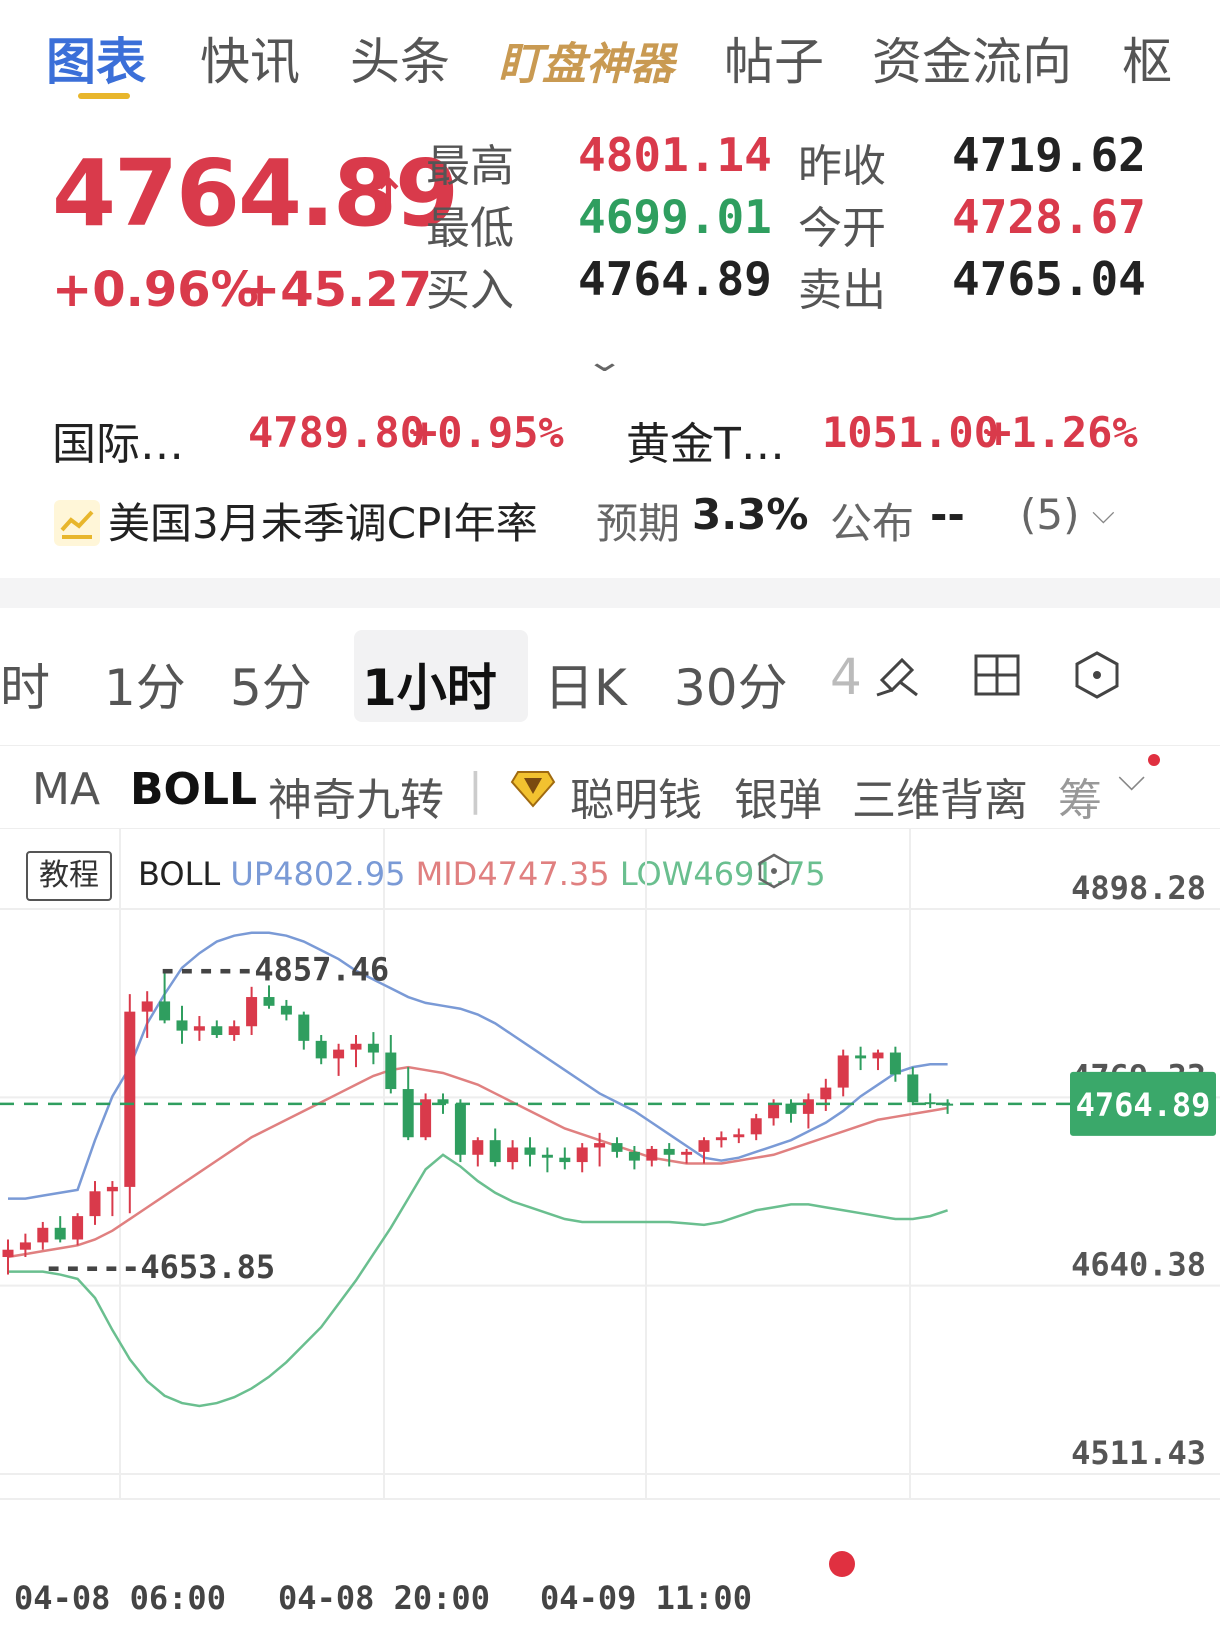 The width and height of the screenshot is (1220, 1633). I want to click on period-5min: 5分, so click(271, 684).